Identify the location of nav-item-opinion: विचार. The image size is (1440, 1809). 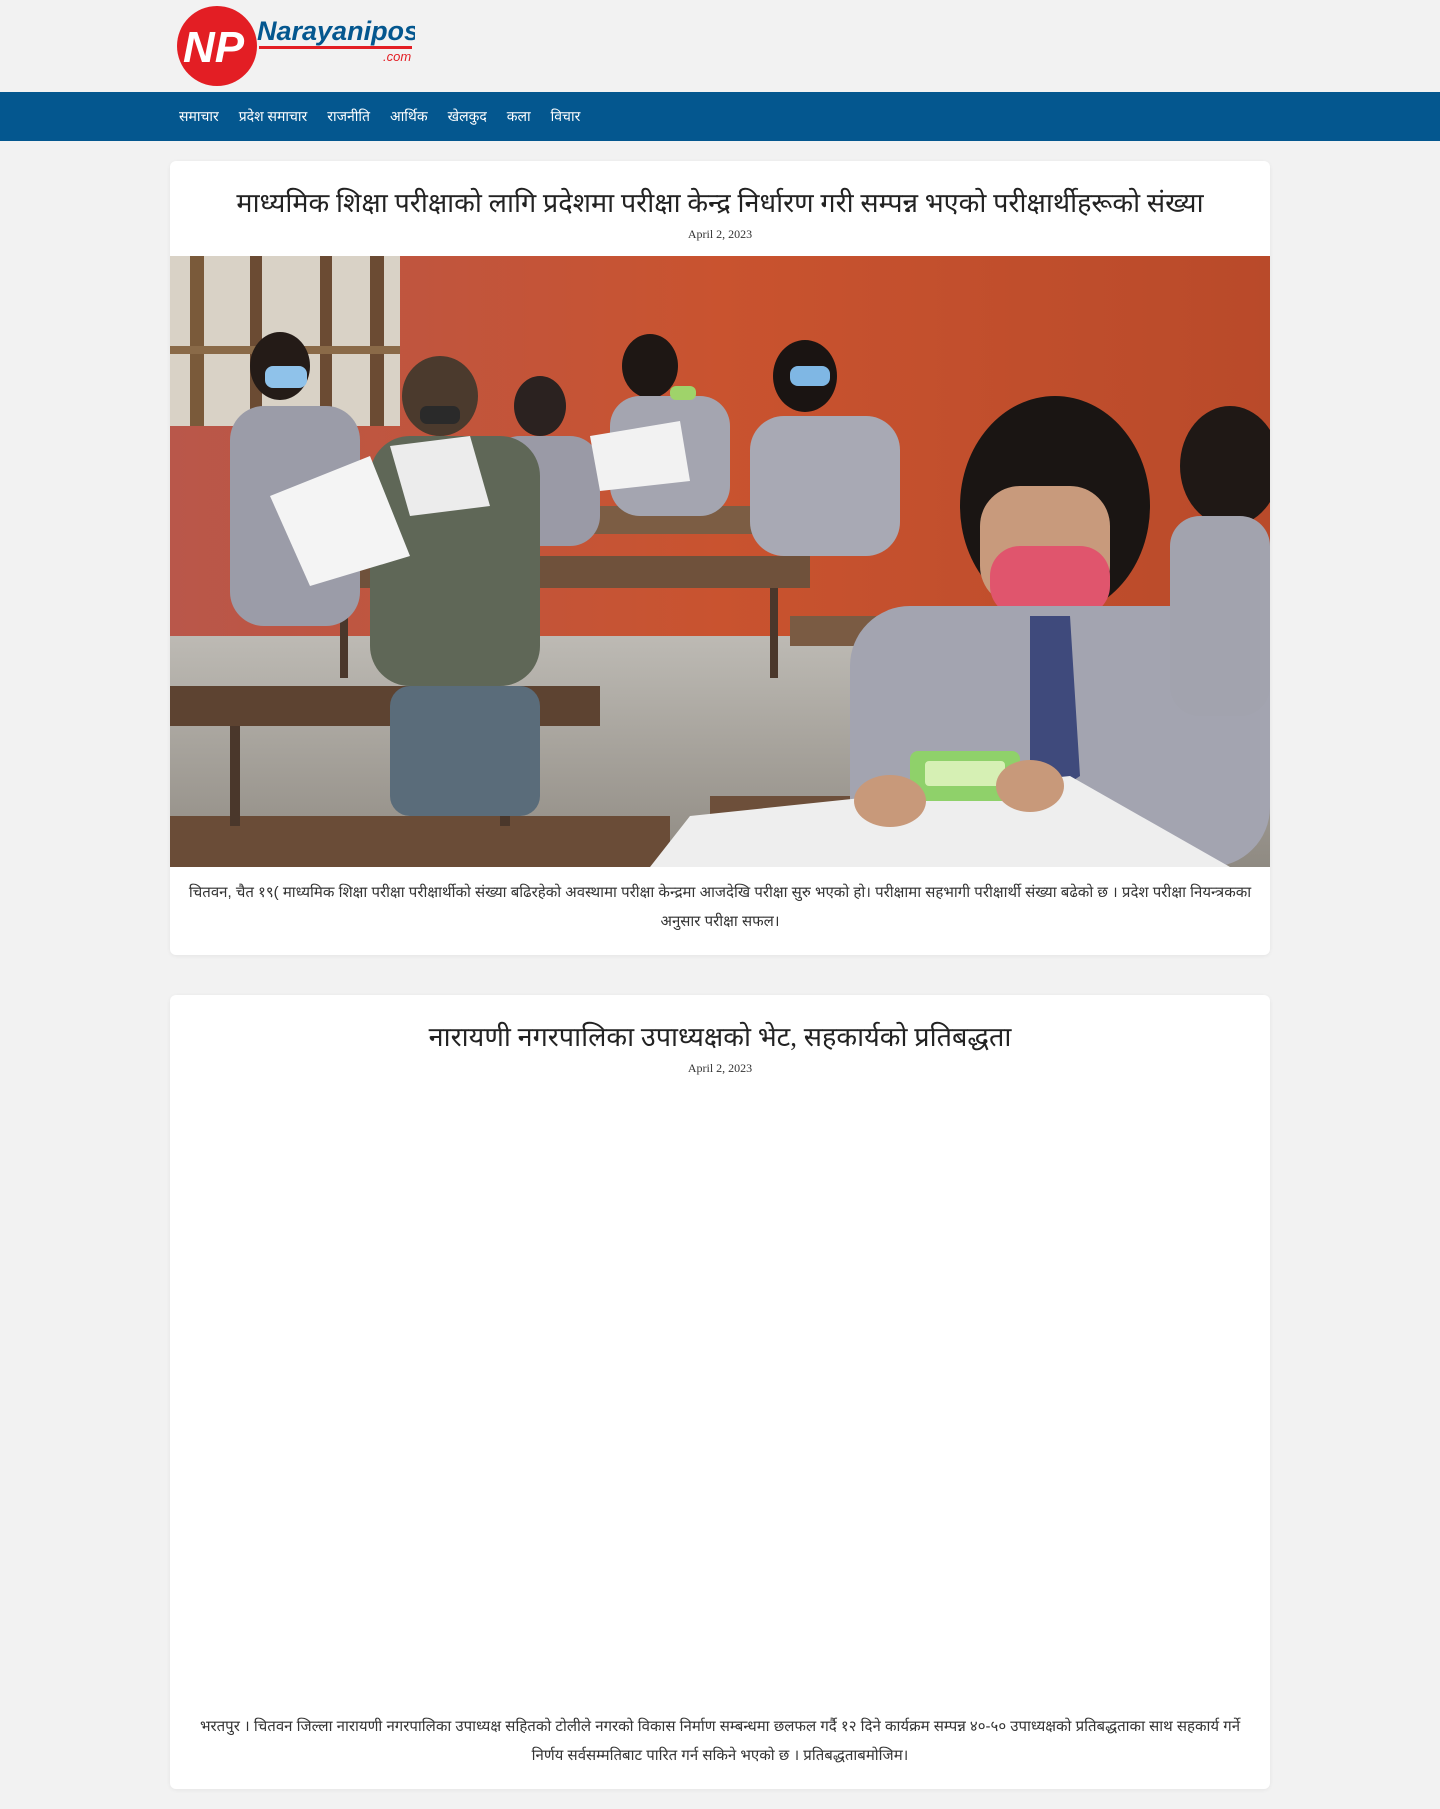
(566, 116).